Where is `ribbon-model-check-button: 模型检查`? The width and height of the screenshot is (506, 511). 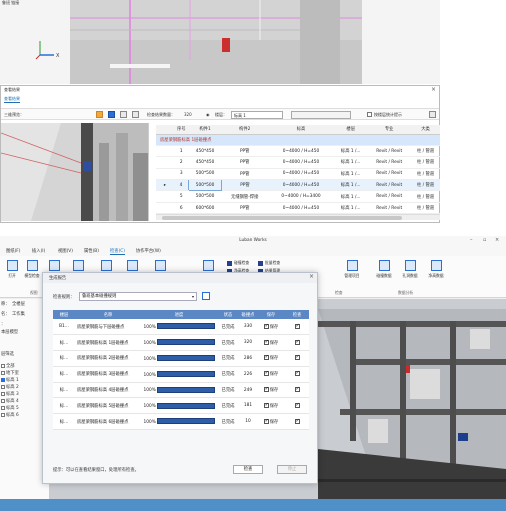 ribbon-model-check-button: 模型检查 is located at coordinates (32, 269).